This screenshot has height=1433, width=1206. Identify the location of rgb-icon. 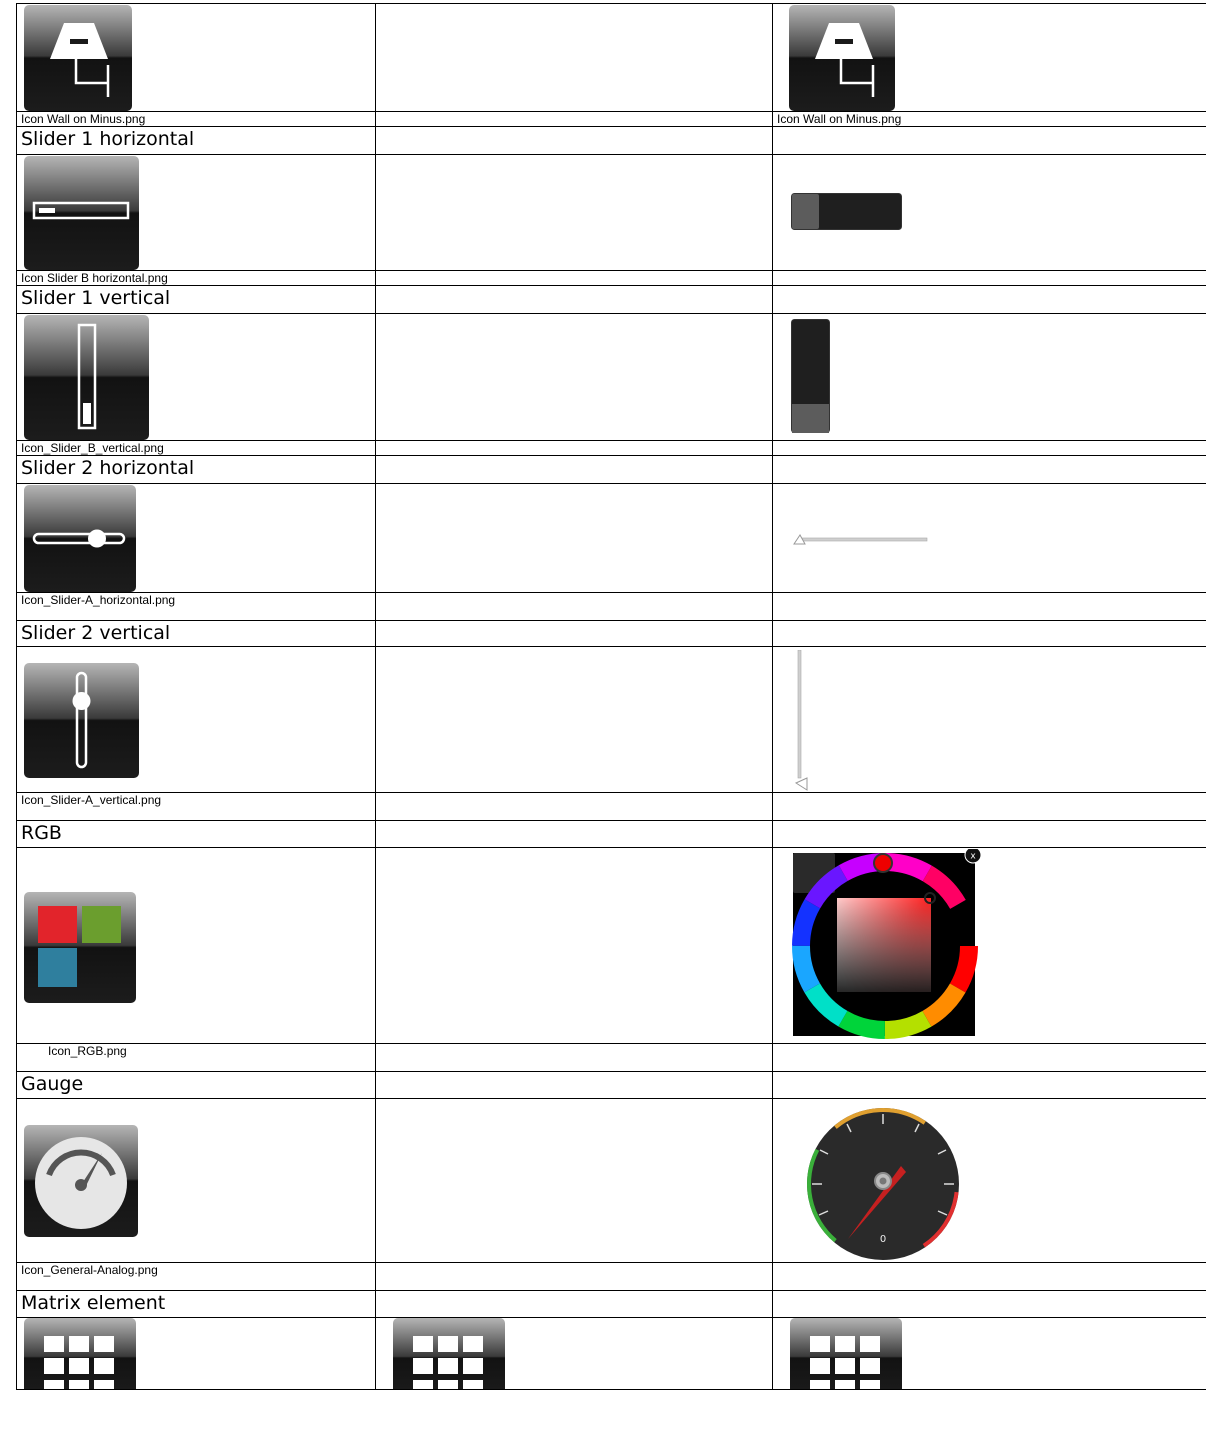
(80, 947).